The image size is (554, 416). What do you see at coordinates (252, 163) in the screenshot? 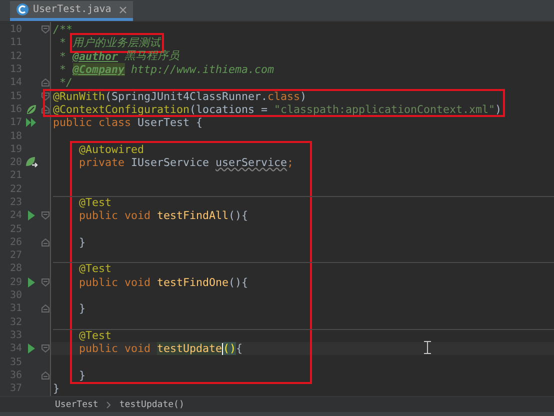
I see `code-token: userService` at bounding box center [252, 163].